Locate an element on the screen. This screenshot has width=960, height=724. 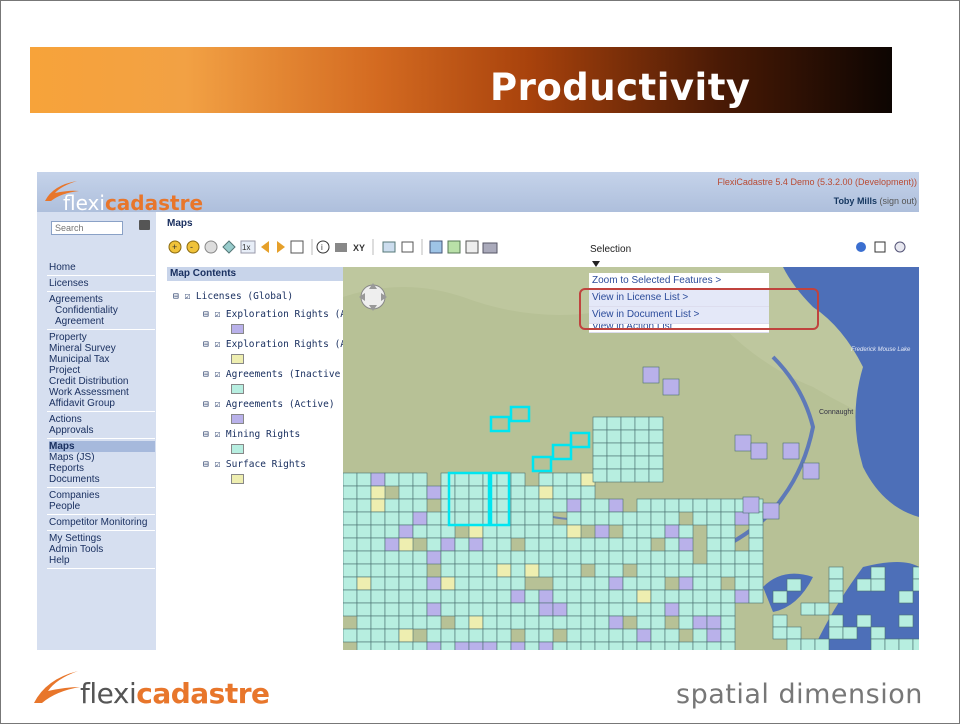
sidebar-item: Maps is located at coordinates (102, 446).